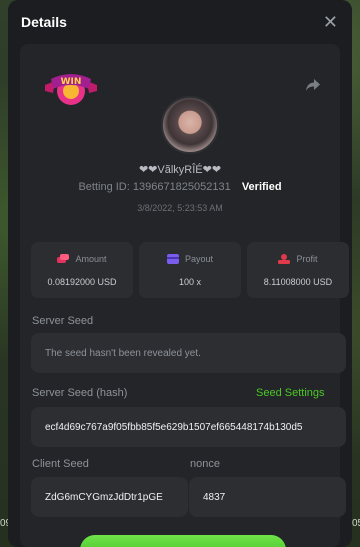 This screenshot has height=547, width=360. What do you see at coordinates (82, 282) in the screenshot?
I see `stat-amount-value: 0.08192000 USD` at bounding box center [82, 282].